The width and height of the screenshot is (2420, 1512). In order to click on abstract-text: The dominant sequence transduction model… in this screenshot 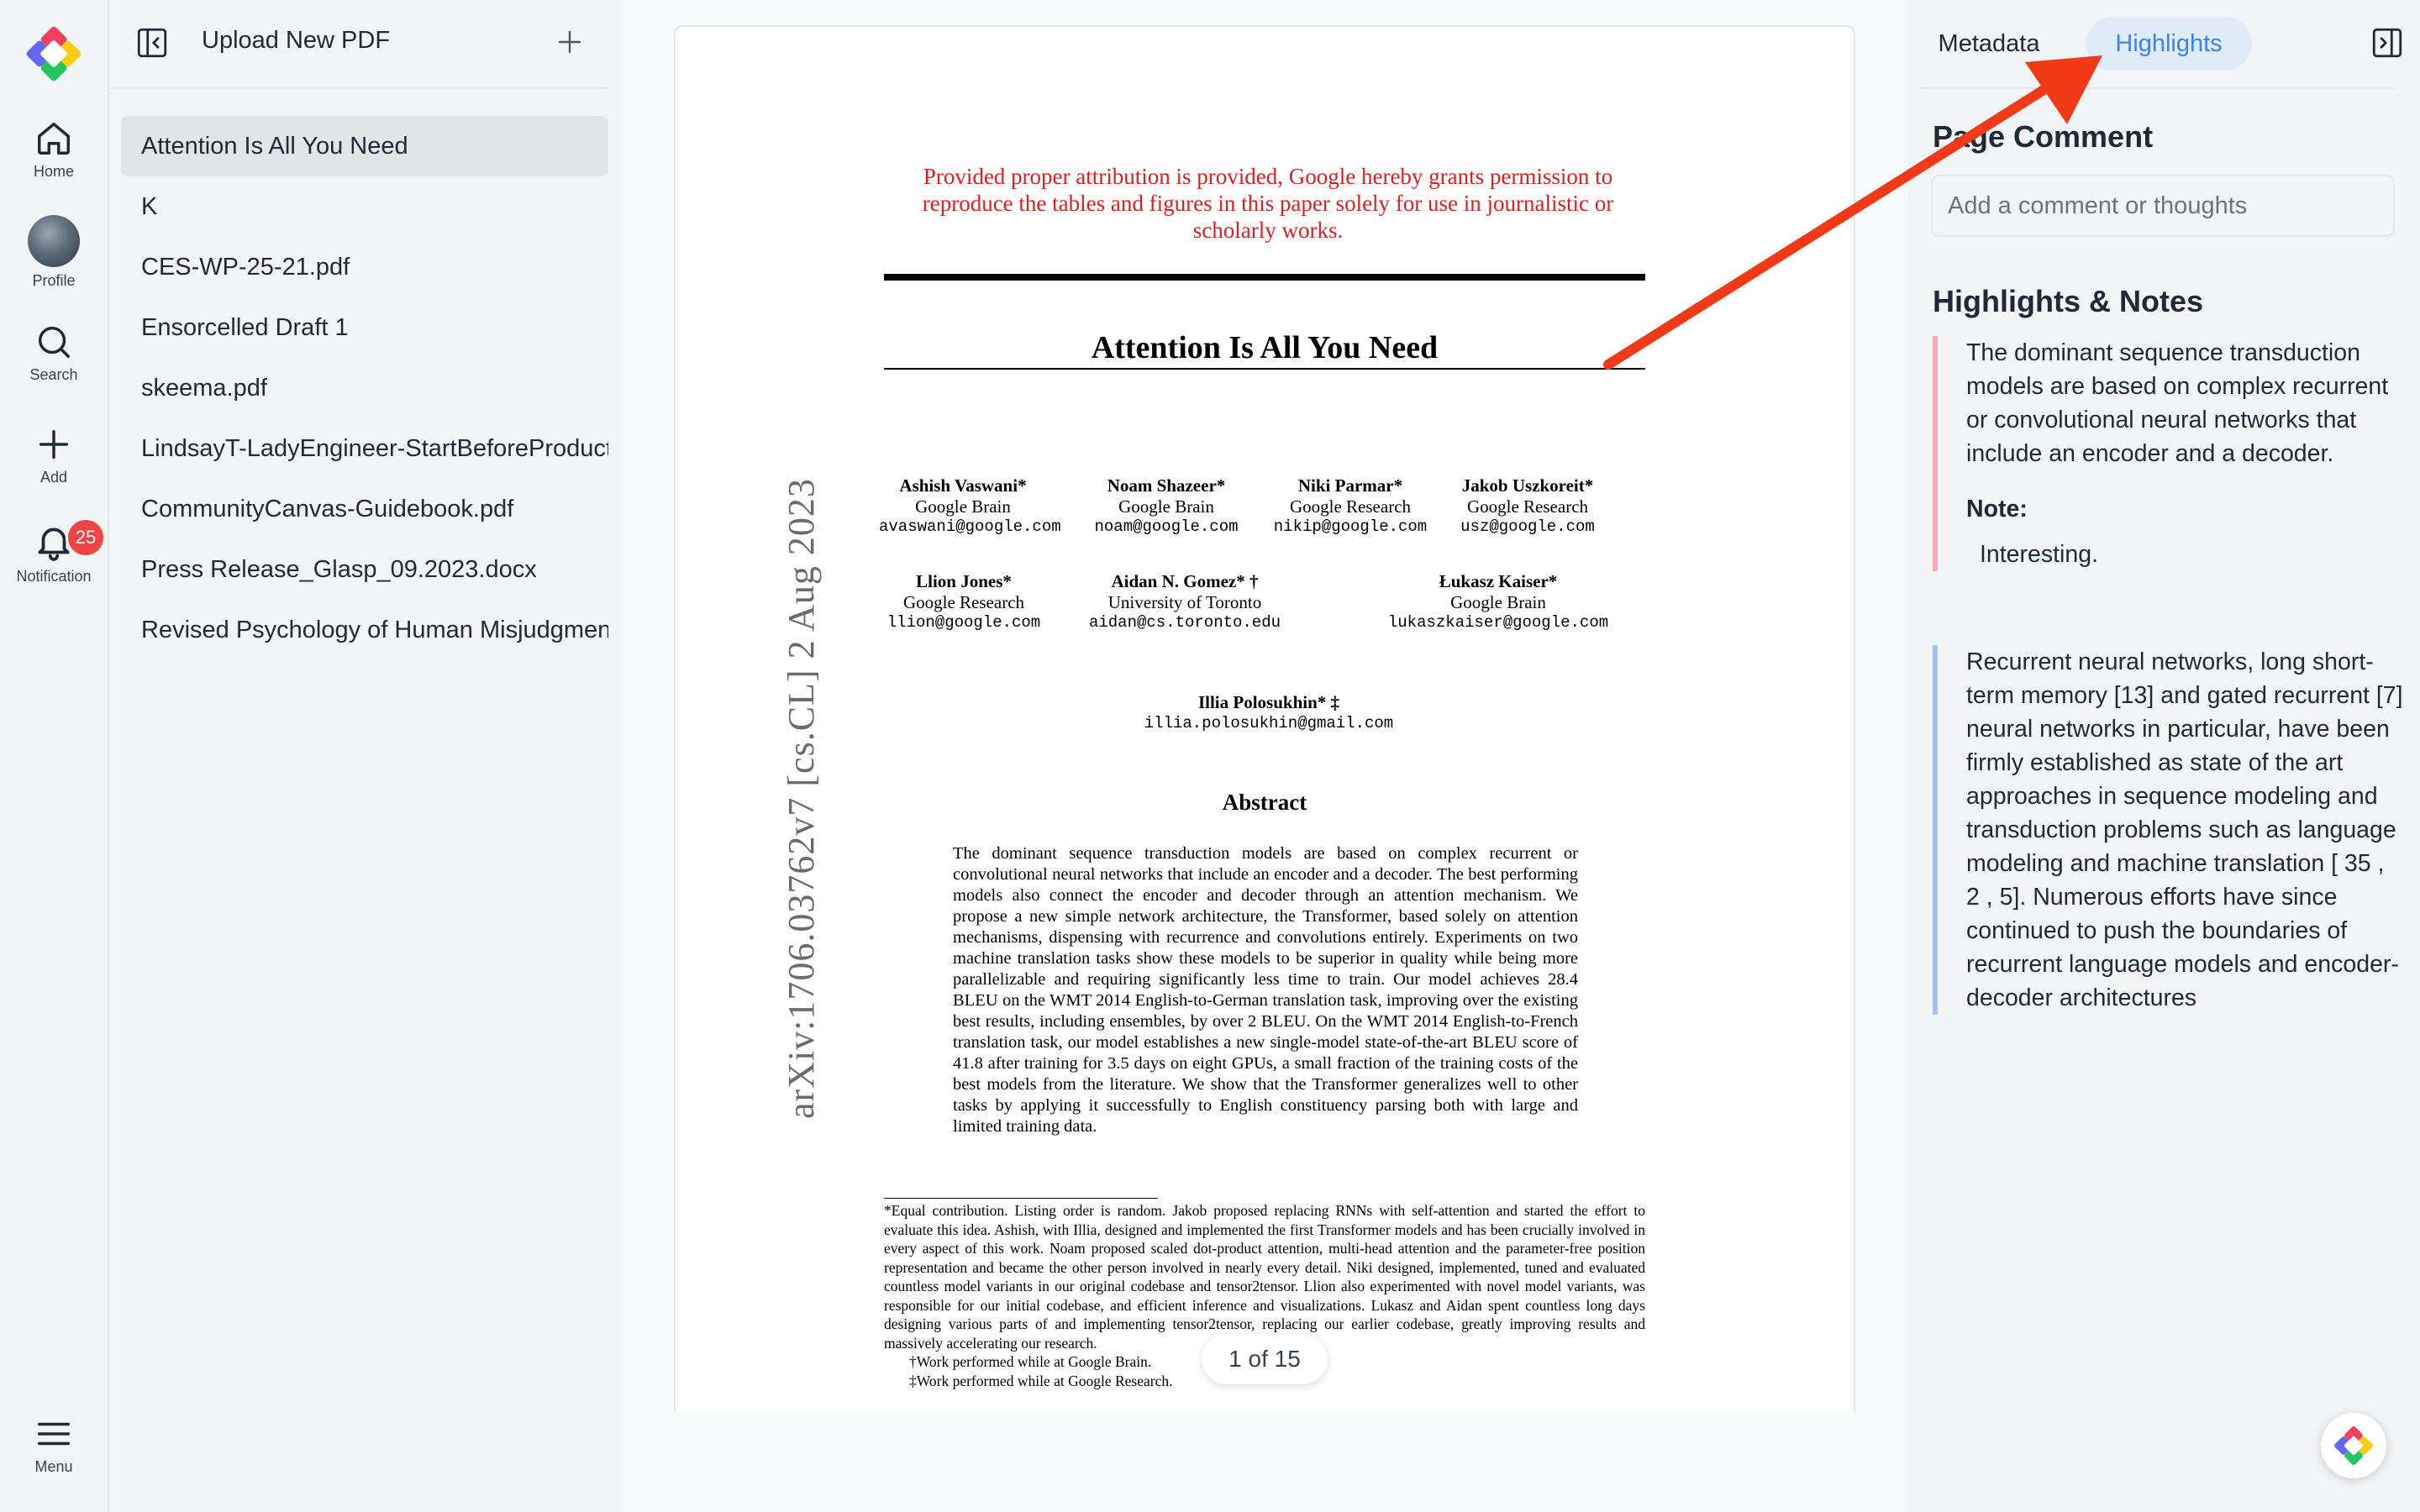, I will do `click(1265, 990)`.